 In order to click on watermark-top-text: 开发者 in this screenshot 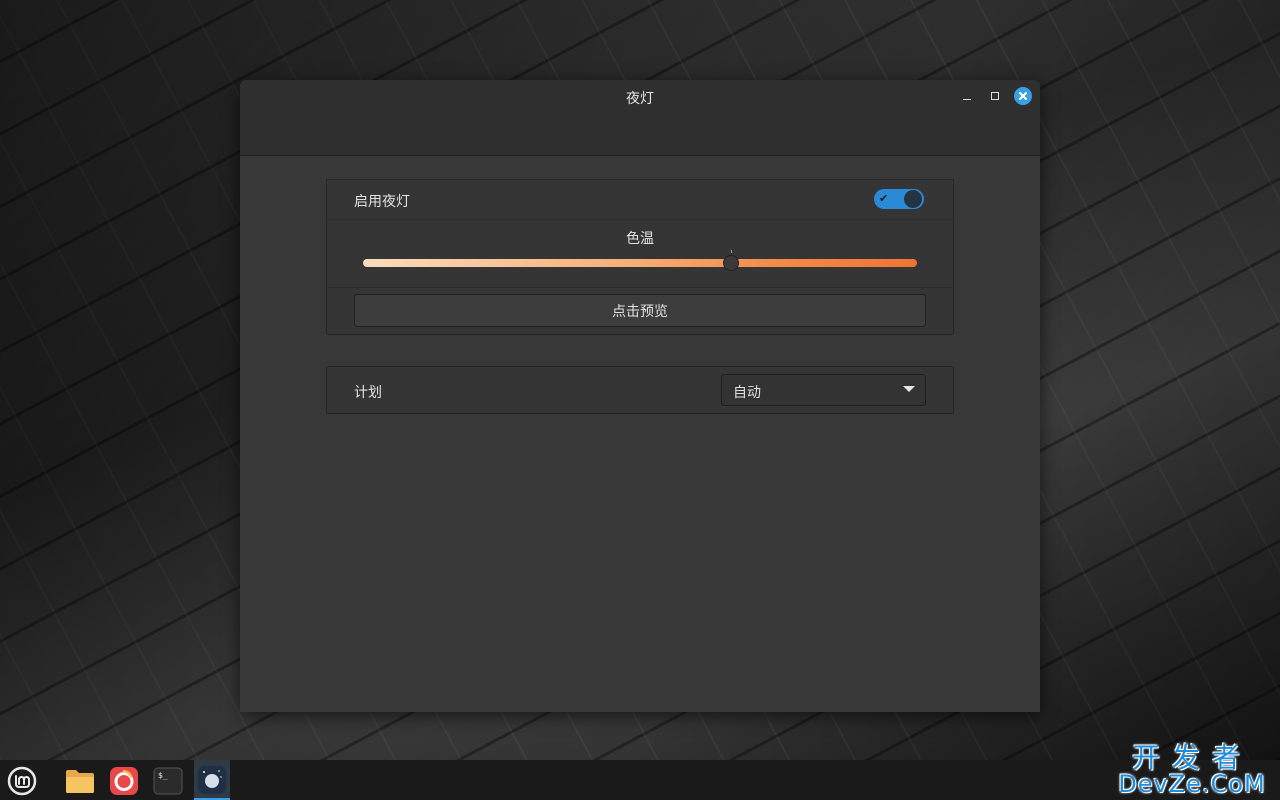, I will do `click(1191, 757)`.